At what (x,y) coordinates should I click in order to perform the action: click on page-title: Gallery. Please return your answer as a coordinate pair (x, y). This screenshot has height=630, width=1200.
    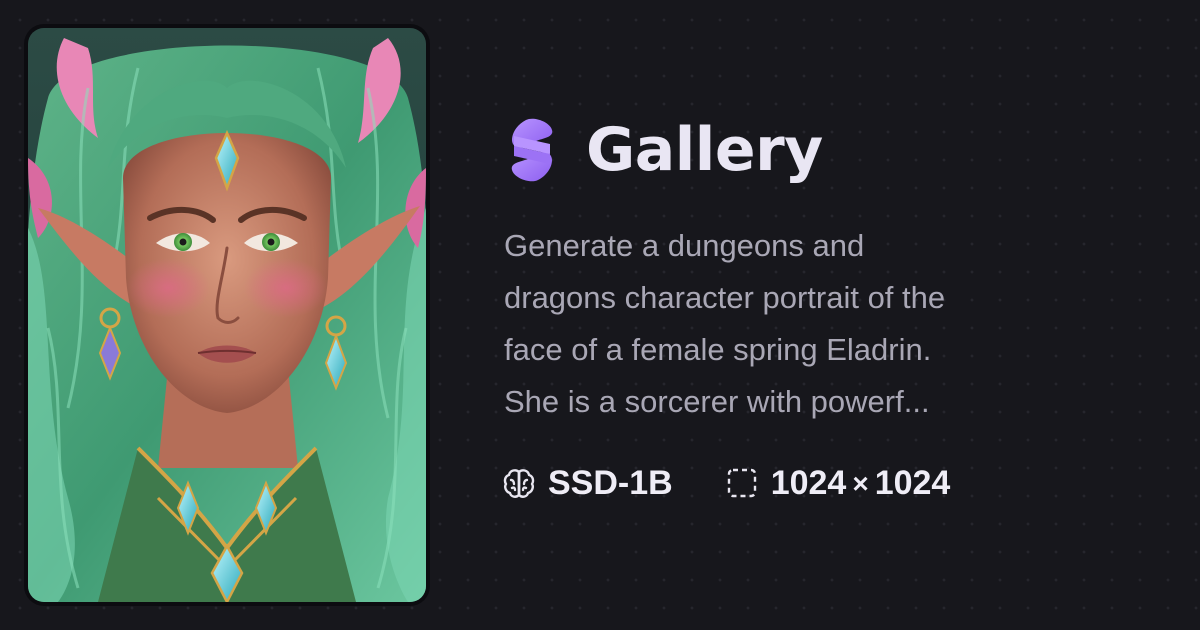
    Looking at the image, I should click on (704, 150).